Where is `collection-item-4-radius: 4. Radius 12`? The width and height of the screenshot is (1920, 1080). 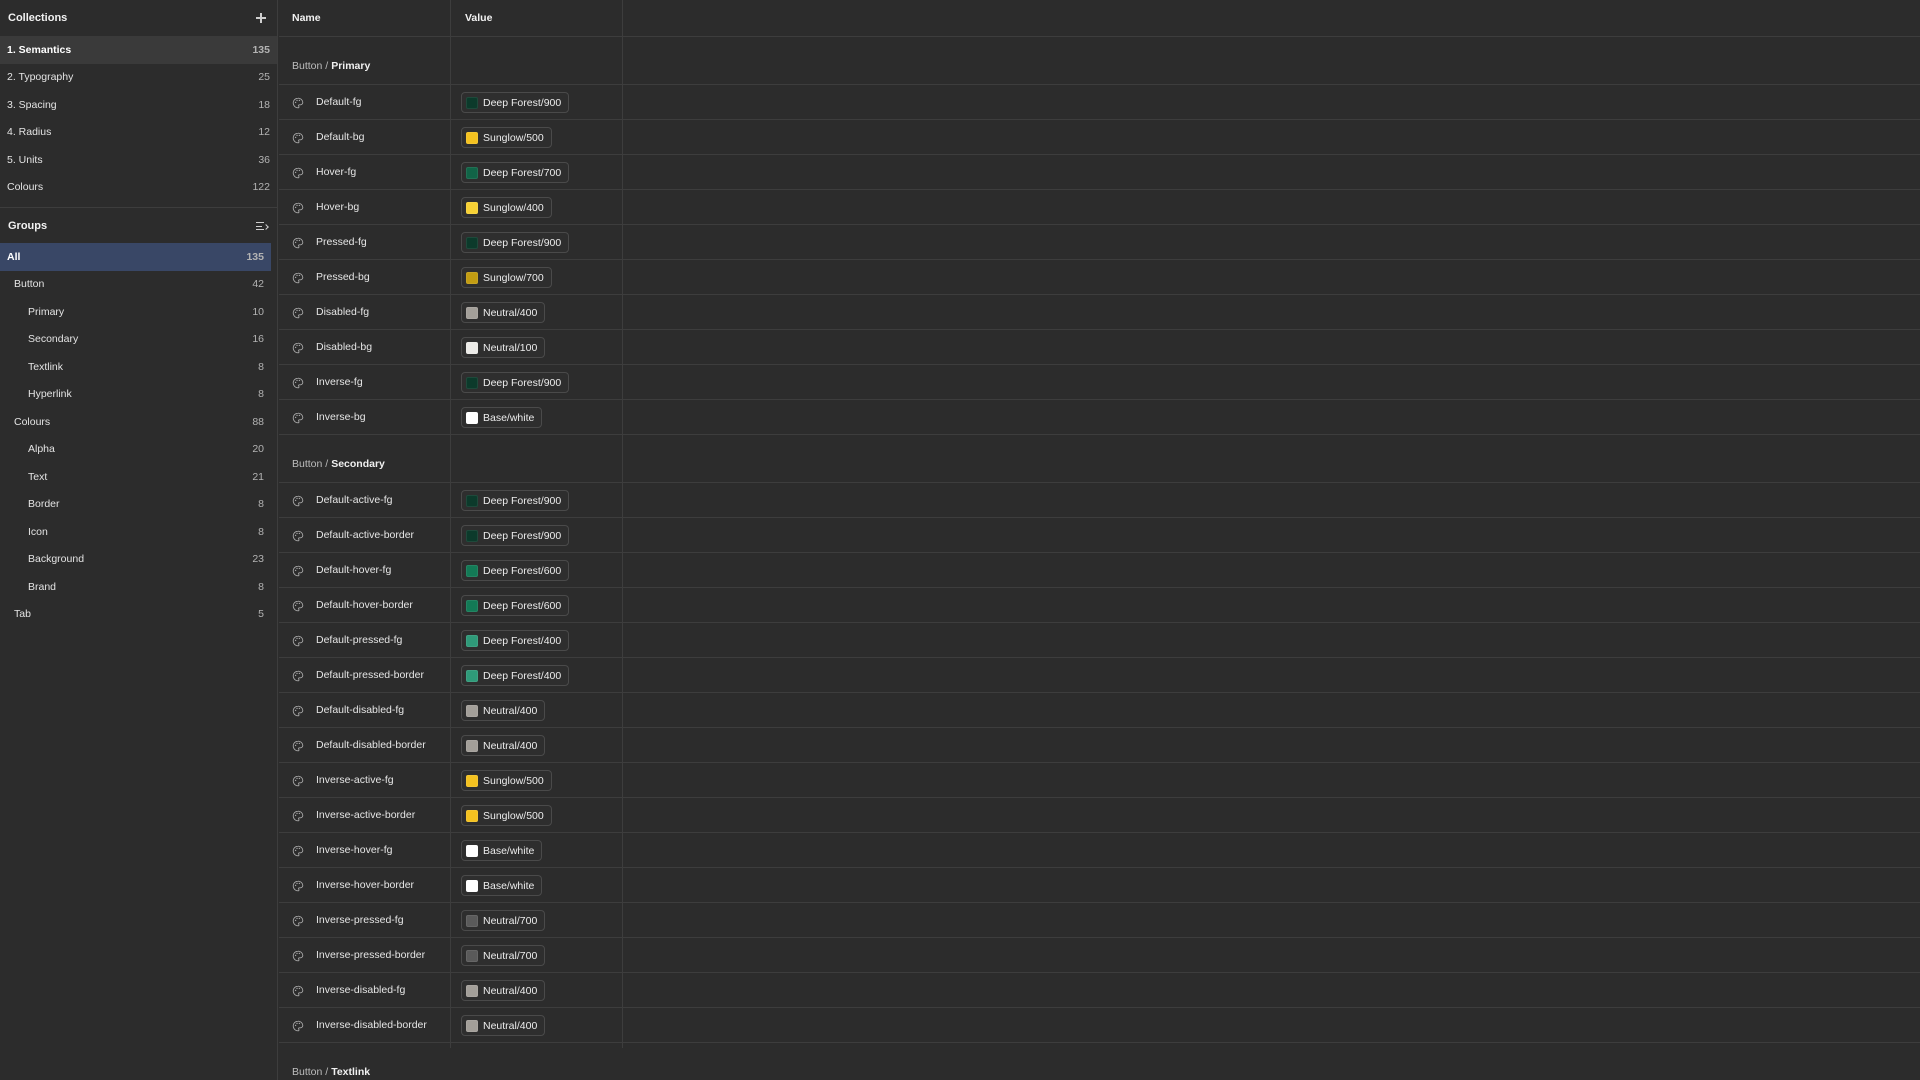
collection-item-4-radius: 4. Radius 12 is located at coordinates (138, 133).